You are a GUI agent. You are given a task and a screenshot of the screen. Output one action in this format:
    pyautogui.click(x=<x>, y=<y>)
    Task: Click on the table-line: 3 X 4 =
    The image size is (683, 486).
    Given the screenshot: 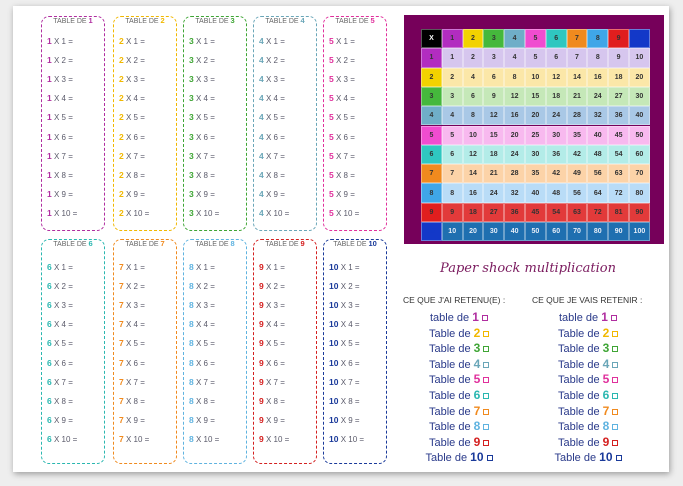 What is the action you would take?
    pyautogui.click(x=202, y=98)
    